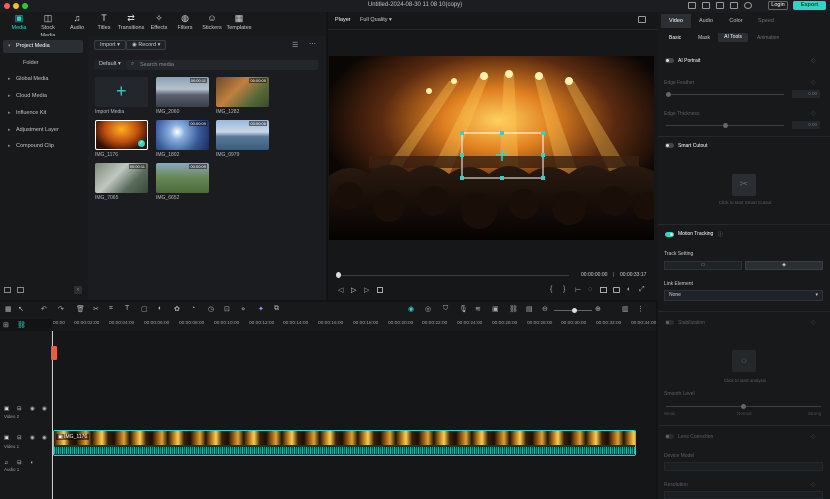 Image resolution: width=830 pixels, height=499 pixels. I want to click on zoom-in-icon: ⊕, so click(598, 309).